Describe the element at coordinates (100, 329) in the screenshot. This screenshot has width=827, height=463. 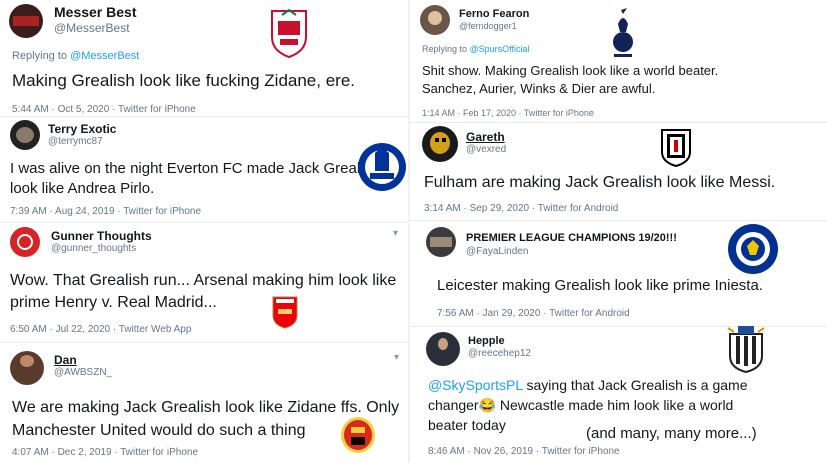
I see `tweet-timestamp: 6:50 AM · Jul 22, 2020 · Twitter Web App` at that location.